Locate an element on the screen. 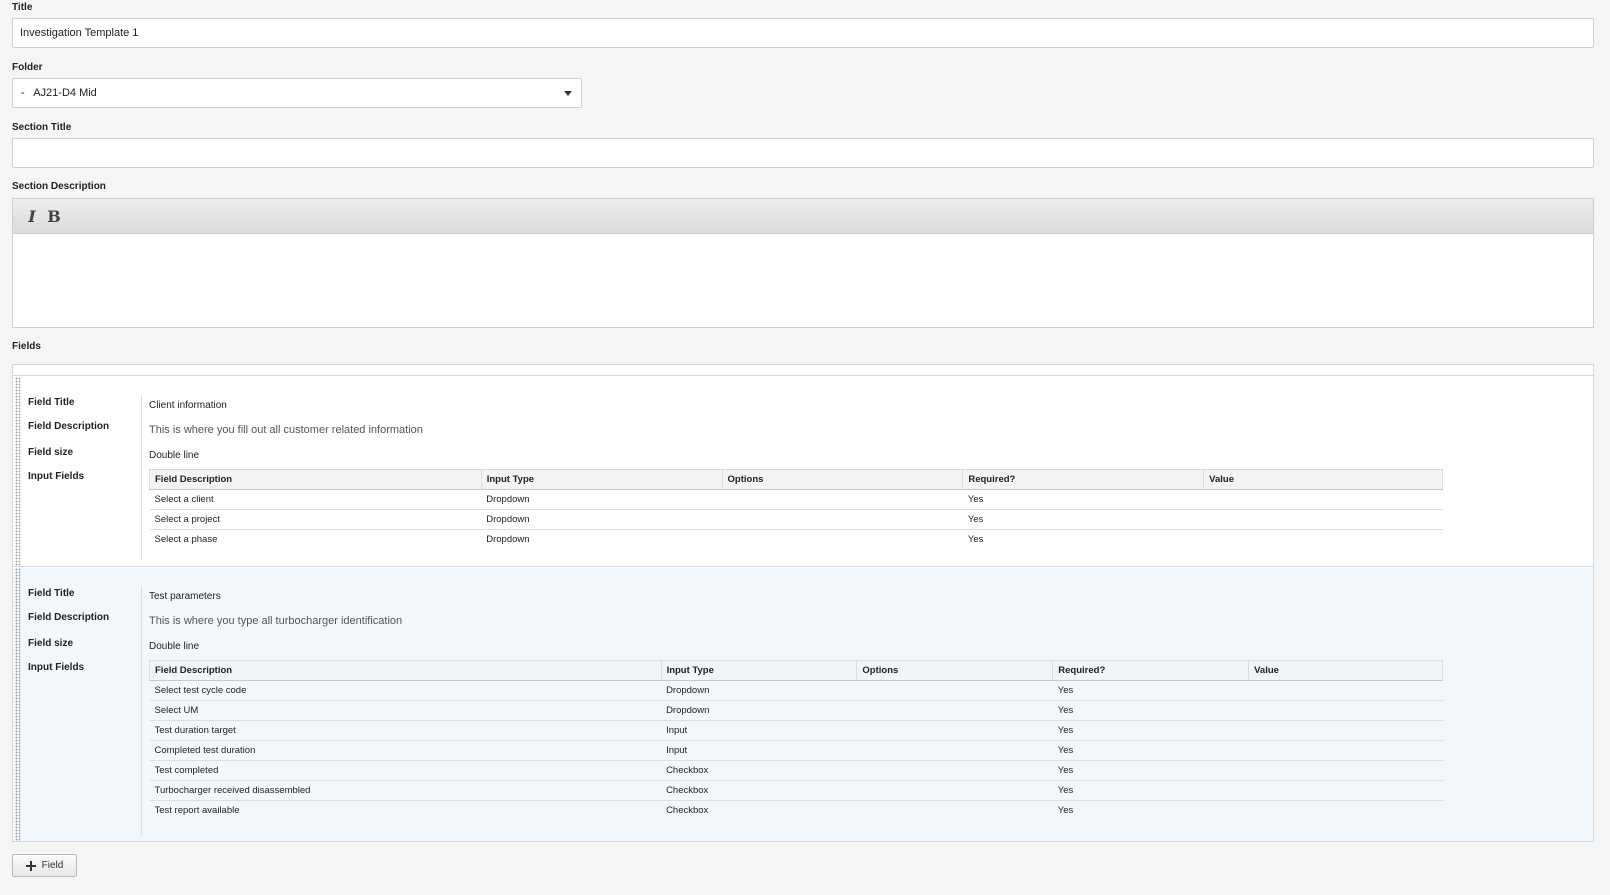 Image resolution: width=1610 pixels, height=895 pixels. table-row: Select UM Dropdown Yes is located at coordinates (796, 710).